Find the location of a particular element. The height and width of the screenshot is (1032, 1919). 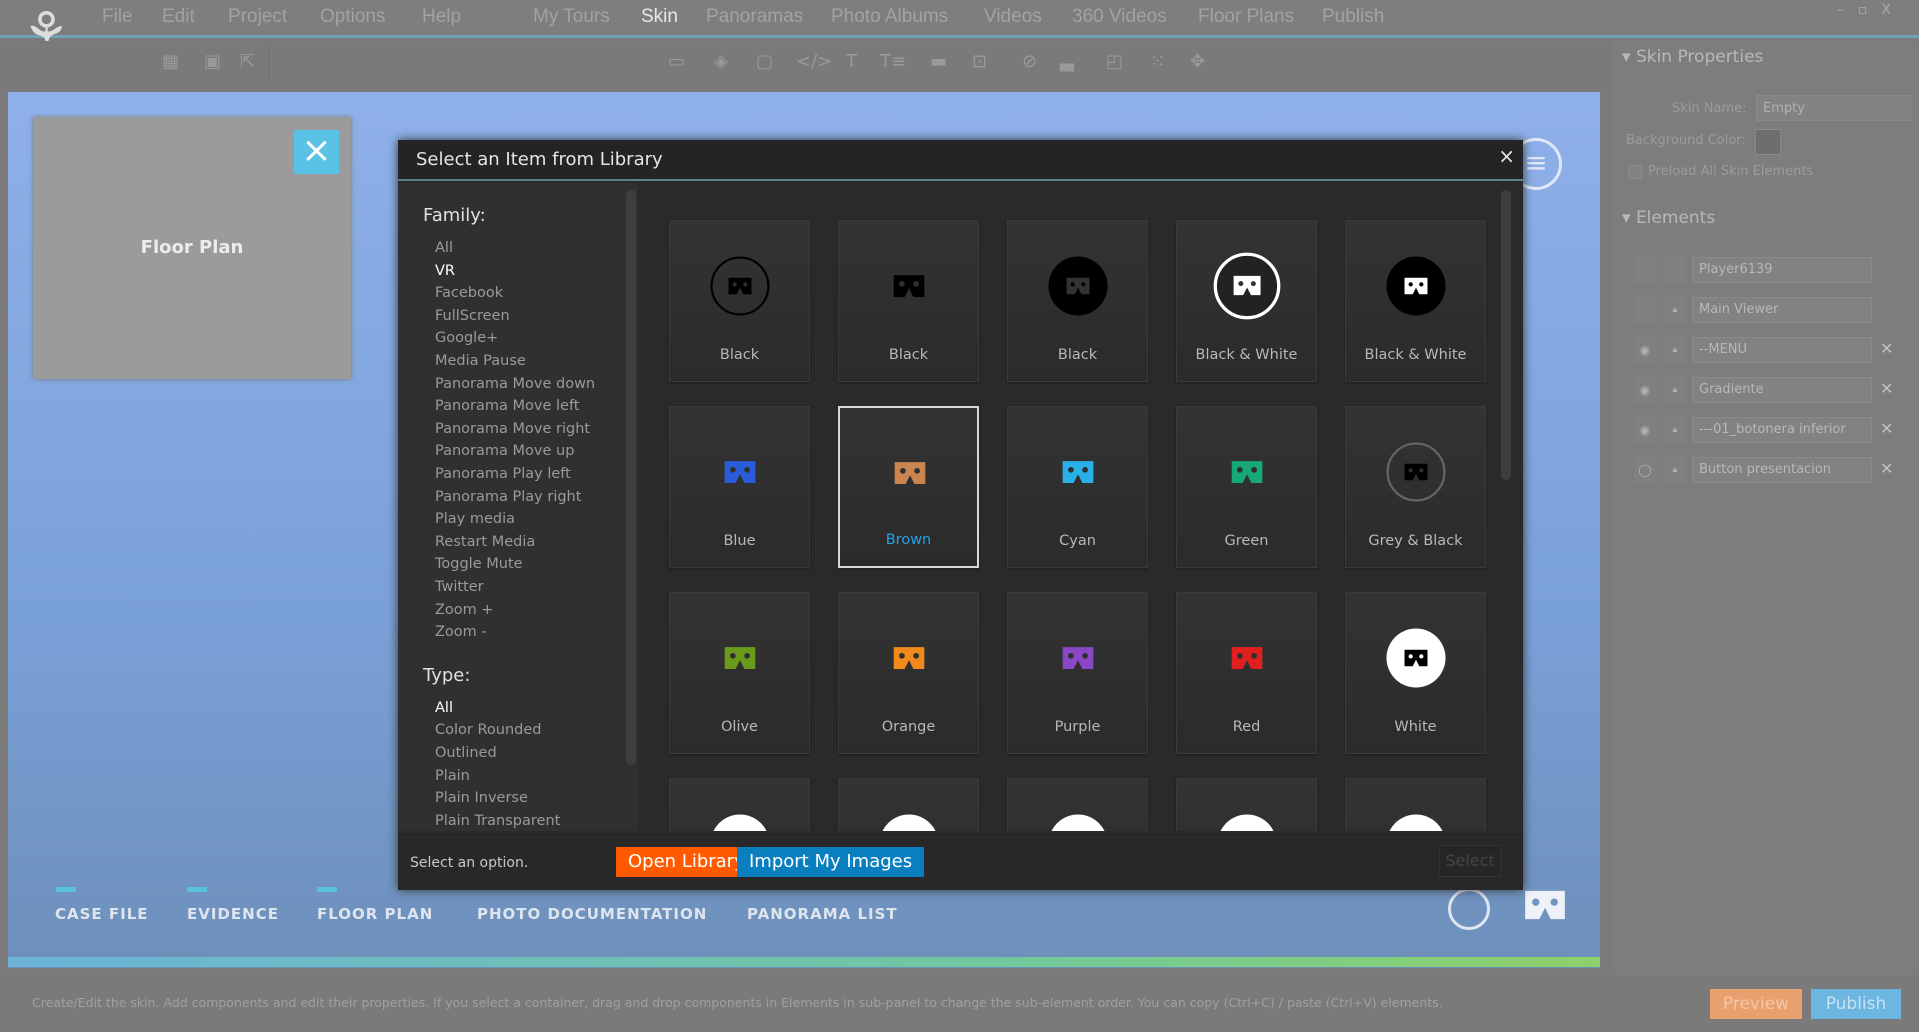

menu-options: Options is located at coordinates (352, 17).